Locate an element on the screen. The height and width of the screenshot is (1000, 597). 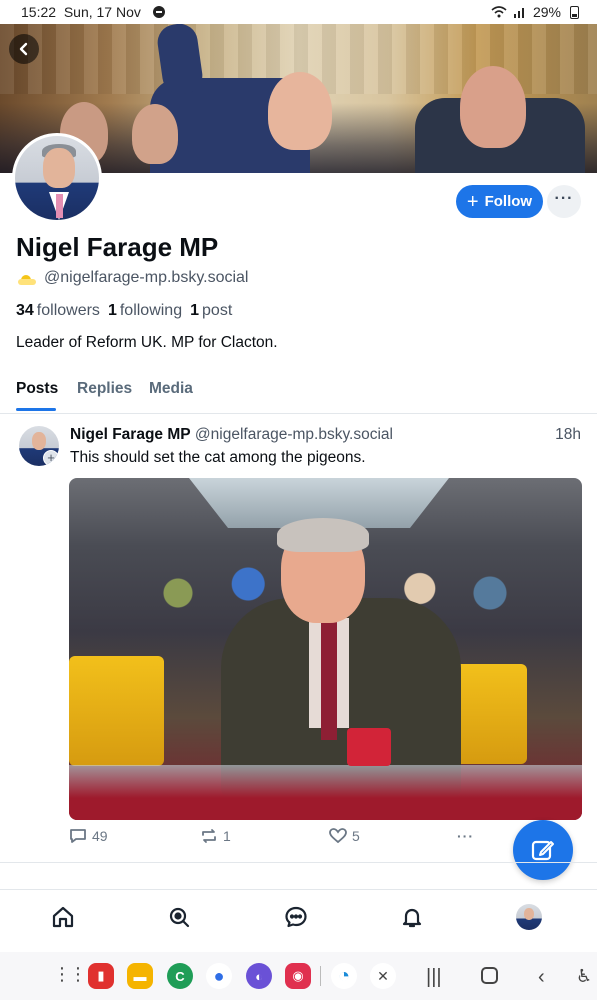
tab-posts: Posts is located at coordinates (37, 389).